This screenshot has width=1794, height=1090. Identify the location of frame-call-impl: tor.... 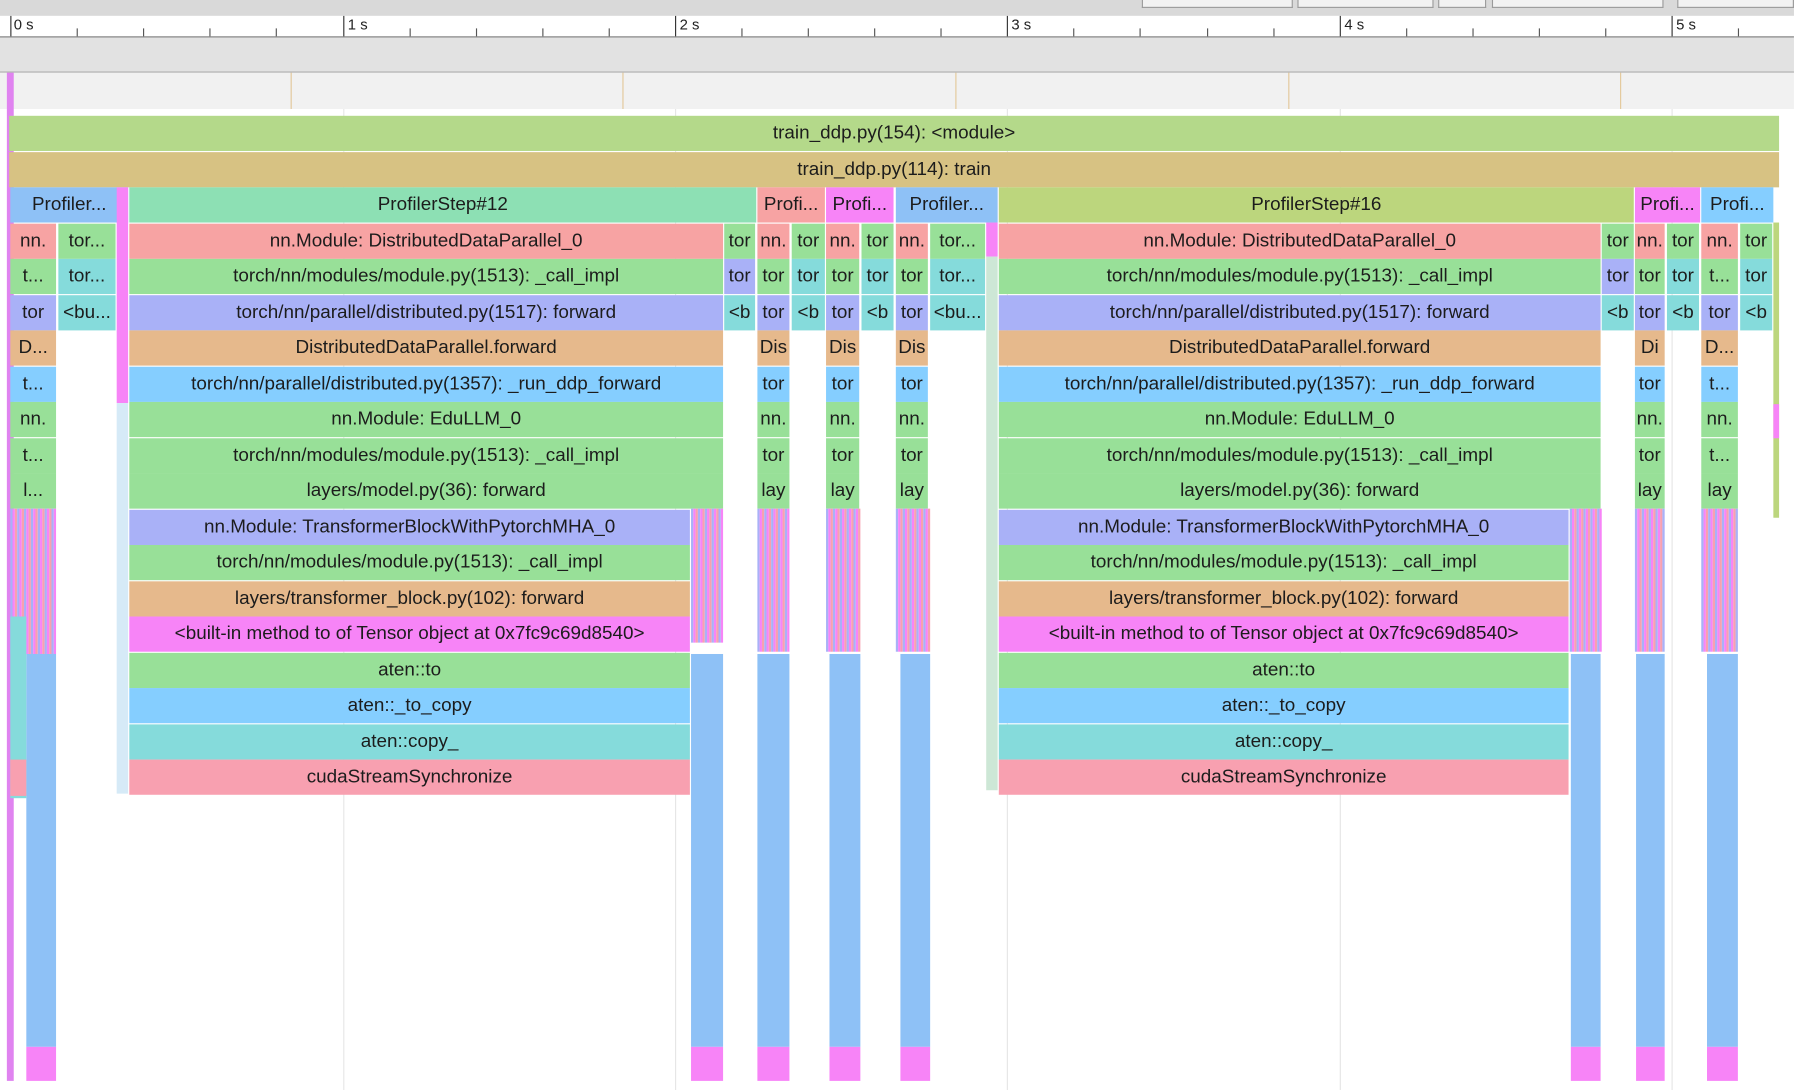
(958, 241).